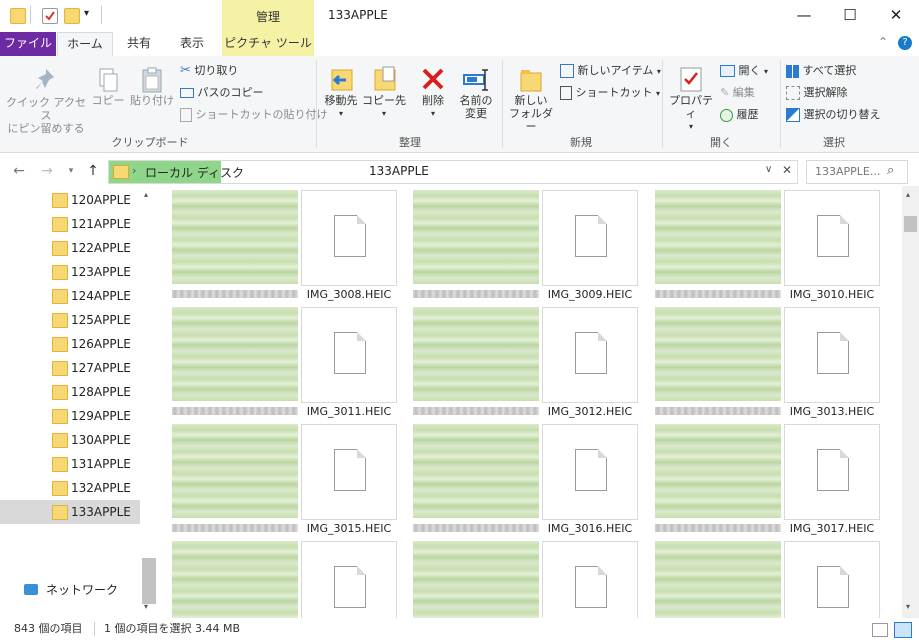  Describe the element at coordinates (50, 16) in the screenshot. I see `properties-quick-icon` at that location.